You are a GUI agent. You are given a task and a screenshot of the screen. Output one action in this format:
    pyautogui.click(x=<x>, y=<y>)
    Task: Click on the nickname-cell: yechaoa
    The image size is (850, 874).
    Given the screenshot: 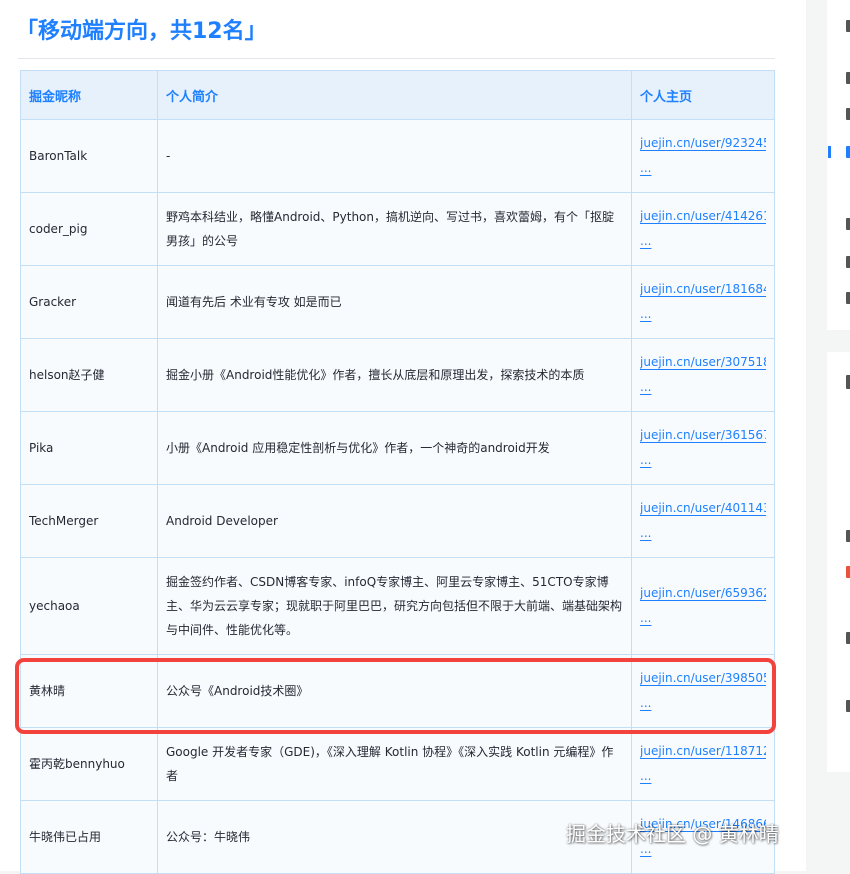 What is the action you would take?
    pyautogui.click(x=89, y=606)
    